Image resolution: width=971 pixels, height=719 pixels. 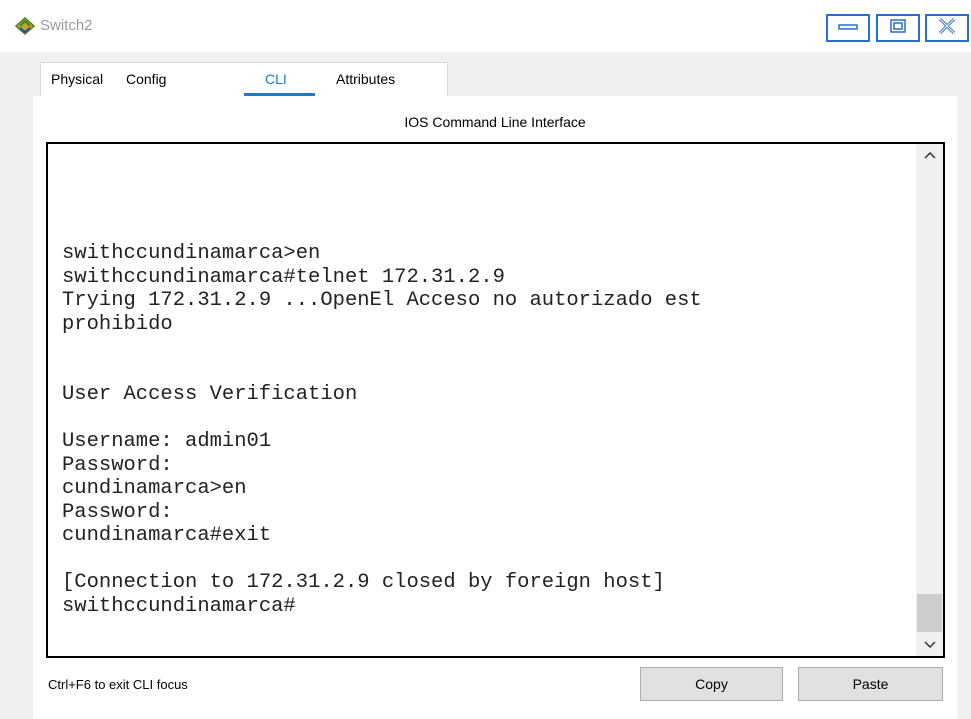 What do you see at coordinates (283, 277) in the screenshot?
I see `terminal-line: swithccundinamarca#telnet 172.31.2.9` at bounding box center [283, 277].